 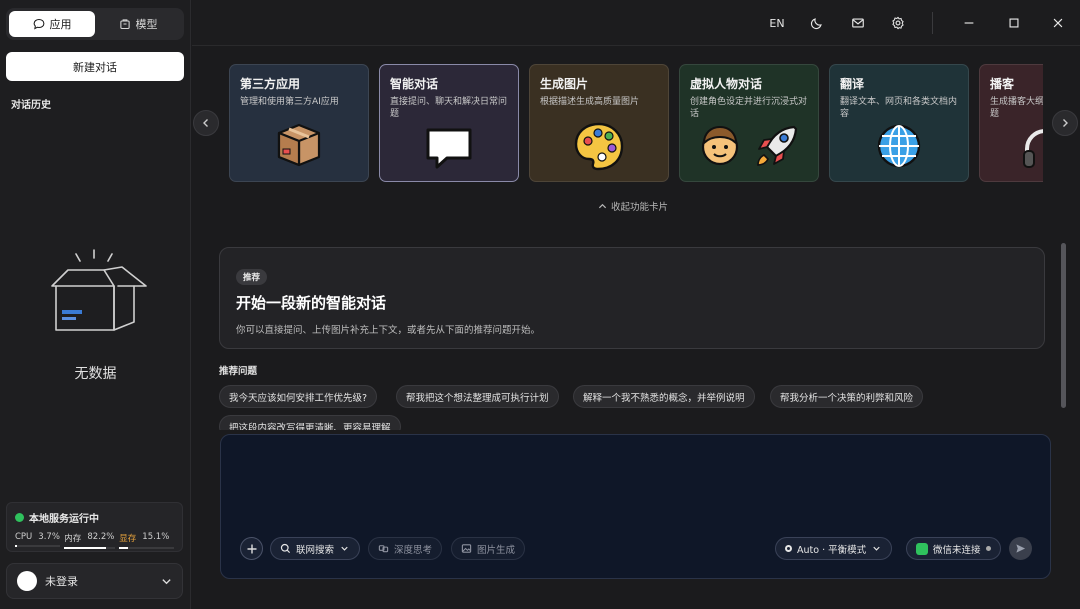 I want to click on vram-bar, so click(x=146, y=548).